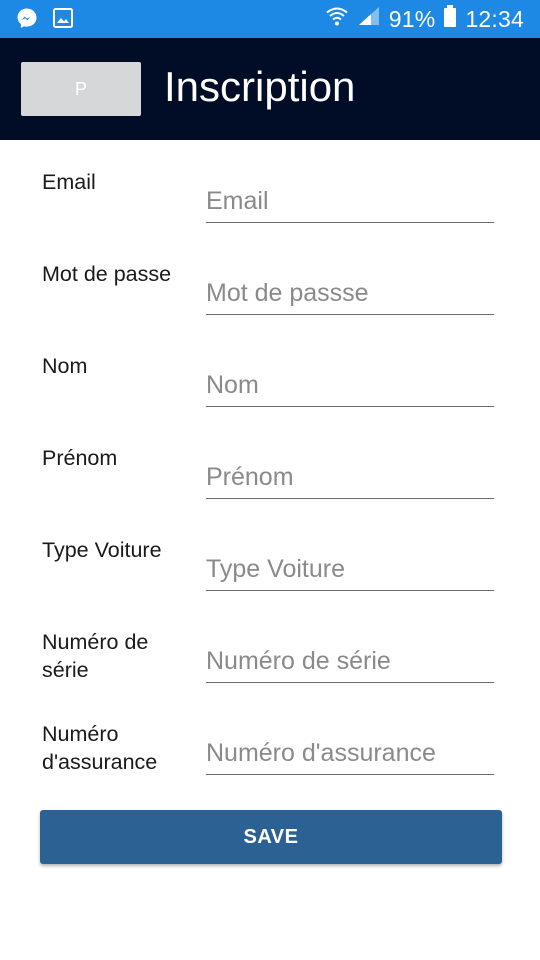 The image size is (540, 960). I want to click on signal-icon, so click(369, 19).